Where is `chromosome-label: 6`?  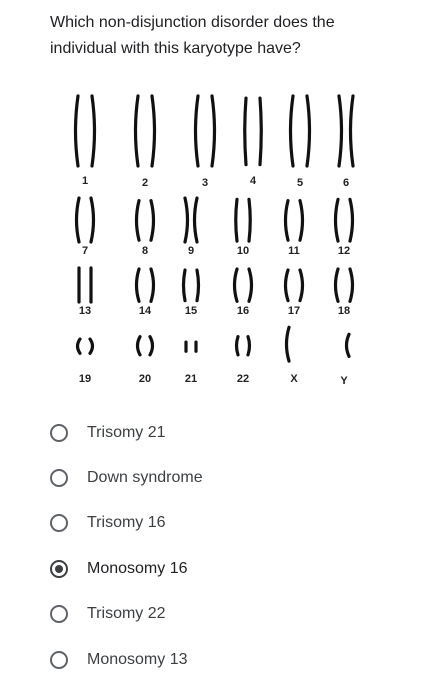
chromosome-label: 6 is located at coordinates (346, 183).